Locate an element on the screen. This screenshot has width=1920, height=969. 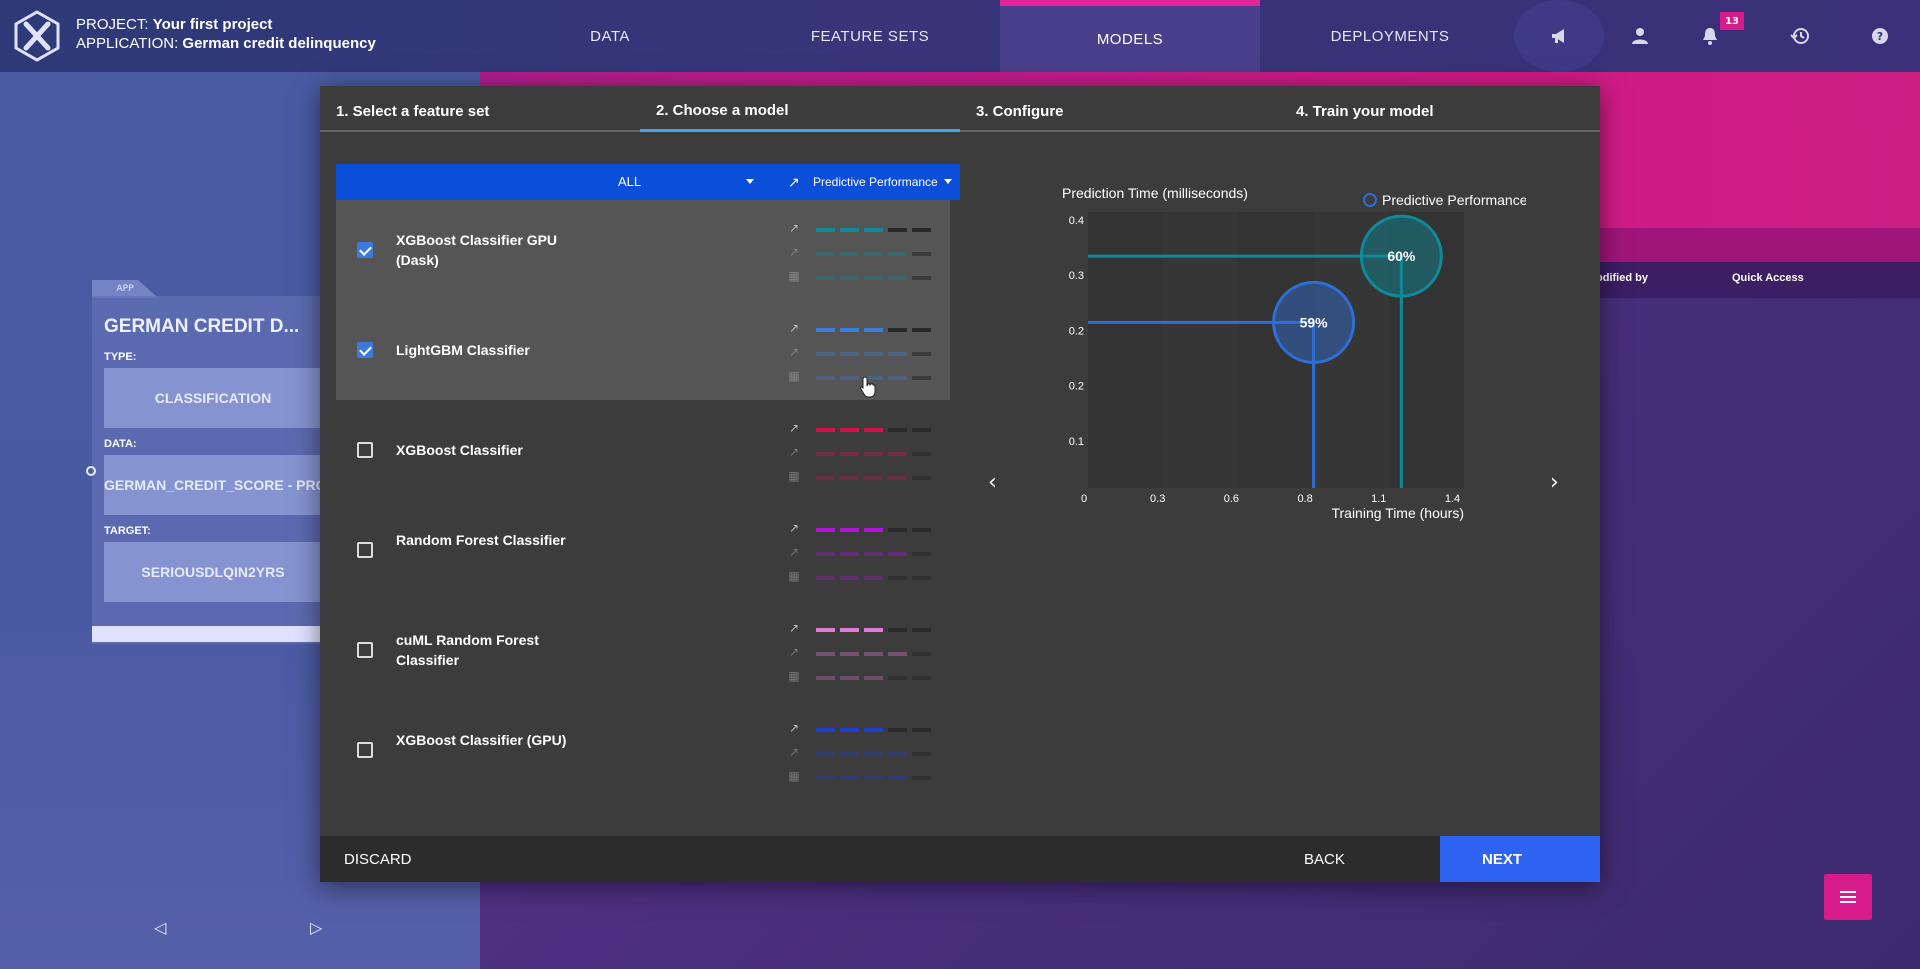
type-value: CLASSIFICATION is located at coordinates (213, 398).